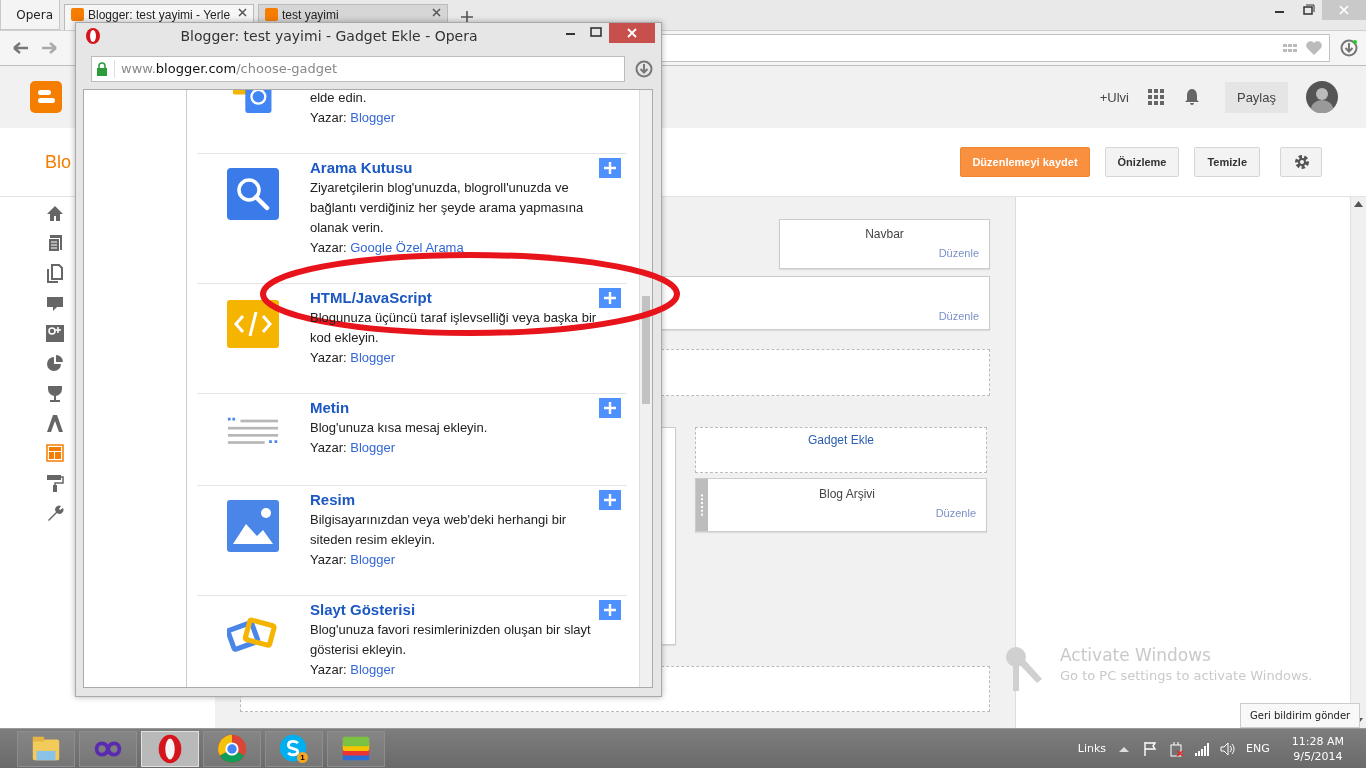  Describe the element at coordinates (1322, 97) in the screenshot. I see `avatar-icon` at that location.